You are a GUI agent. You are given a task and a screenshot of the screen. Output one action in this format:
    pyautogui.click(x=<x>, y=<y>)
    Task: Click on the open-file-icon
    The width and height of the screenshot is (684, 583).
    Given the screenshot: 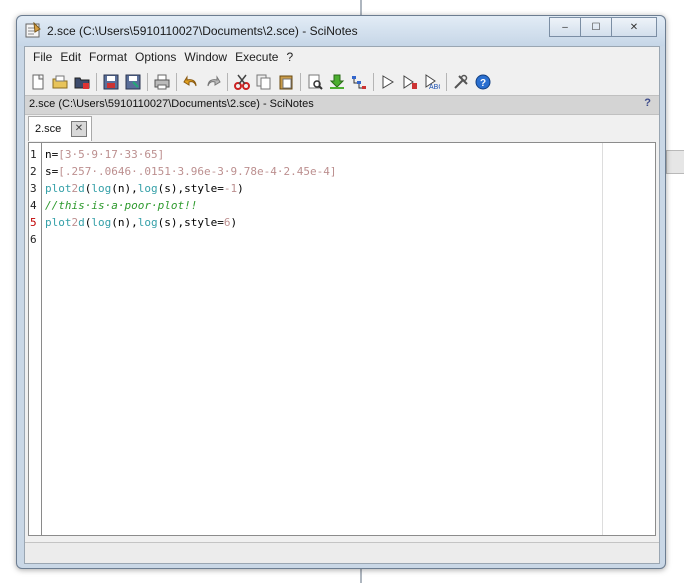 What is the action you would take?
    pyautogui.click(x=59, y=82)
    